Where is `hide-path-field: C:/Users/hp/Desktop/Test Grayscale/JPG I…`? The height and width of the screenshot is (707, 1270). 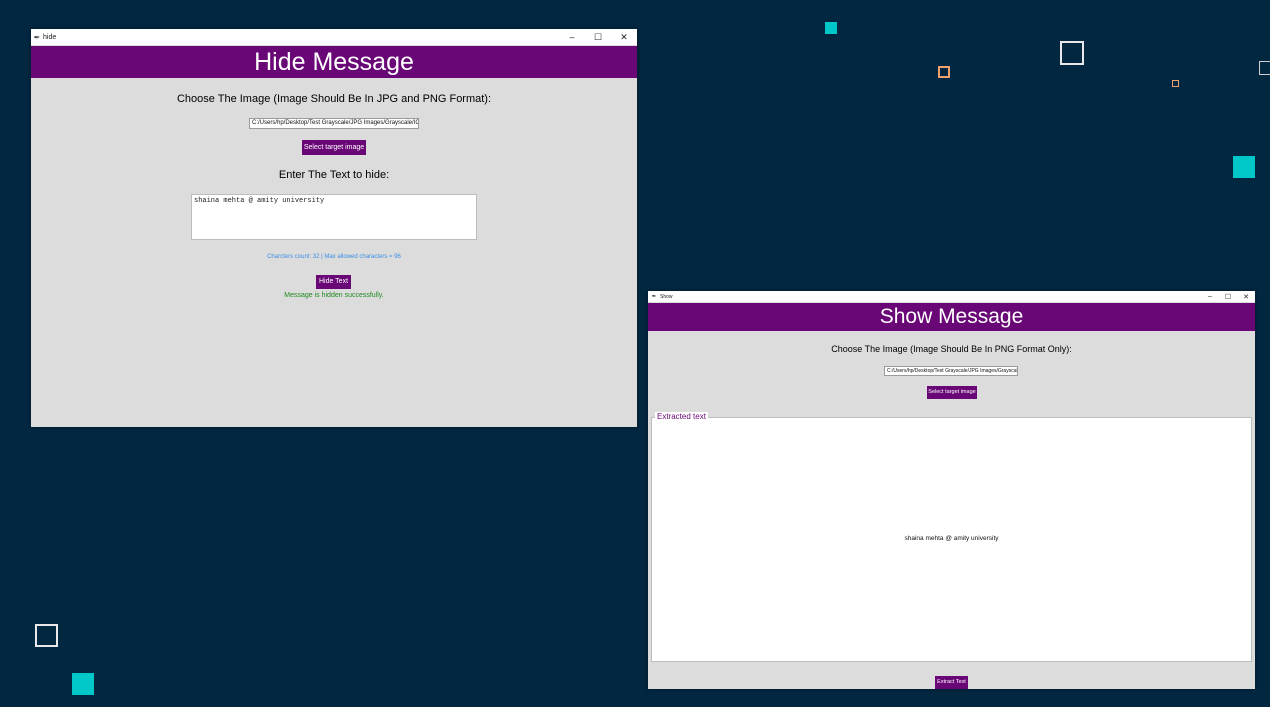
hide-path-field: C:/Users/hp/Desktop/Test Grayscale/JPG I… is located at coordinates (334, 123).